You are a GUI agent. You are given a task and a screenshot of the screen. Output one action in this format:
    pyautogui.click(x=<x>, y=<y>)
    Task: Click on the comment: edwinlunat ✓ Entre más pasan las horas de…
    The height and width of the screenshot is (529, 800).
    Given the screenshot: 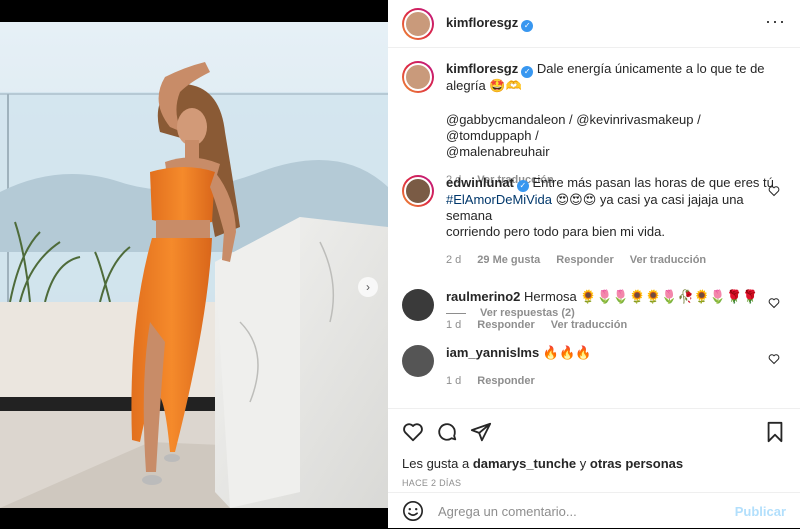 What is the action you would take?
    pyautogui.click(x=594, y=221)
    